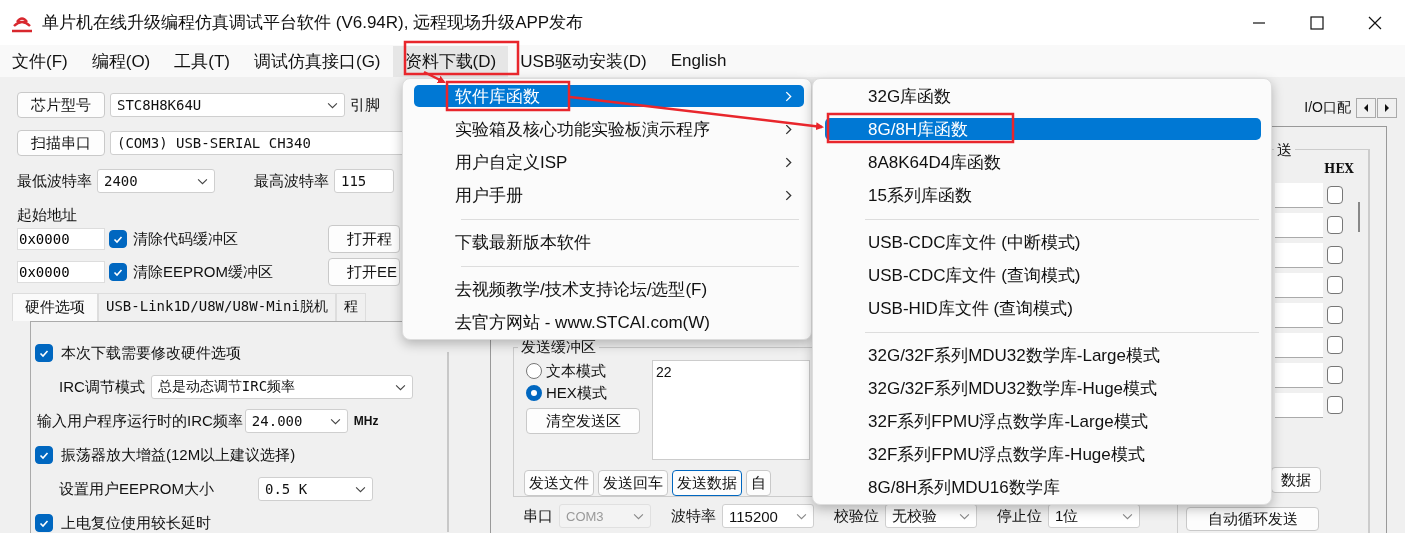  Describe the element at coordinates (450, 61) in the screenshot. I see `menu-item: 资料下载(D)` at that location.